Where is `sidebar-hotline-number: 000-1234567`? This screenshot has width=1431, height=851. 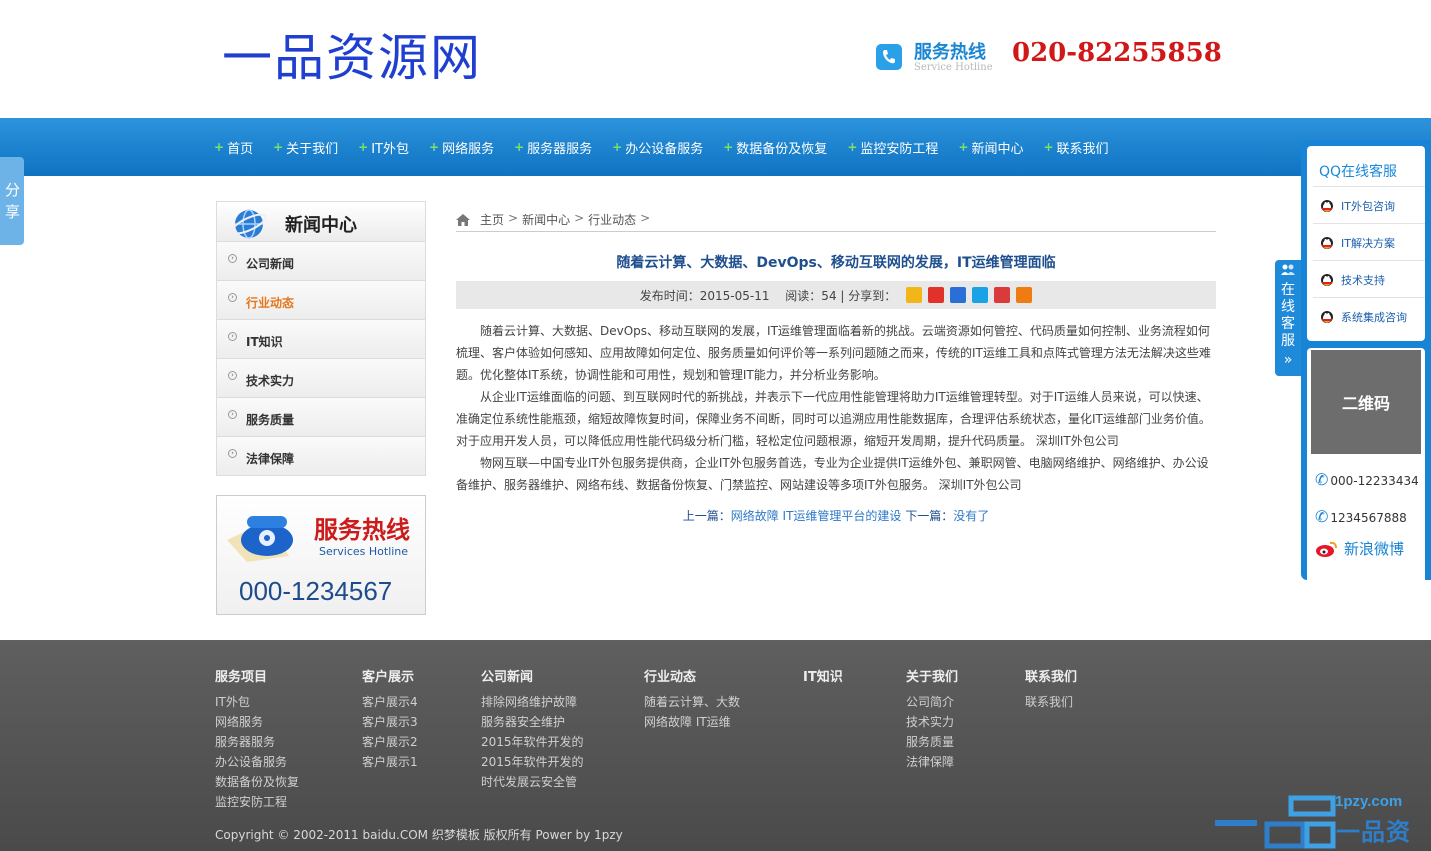
sidebar-hotline-number: 000-1234567 is located at coordinates (316, 591).